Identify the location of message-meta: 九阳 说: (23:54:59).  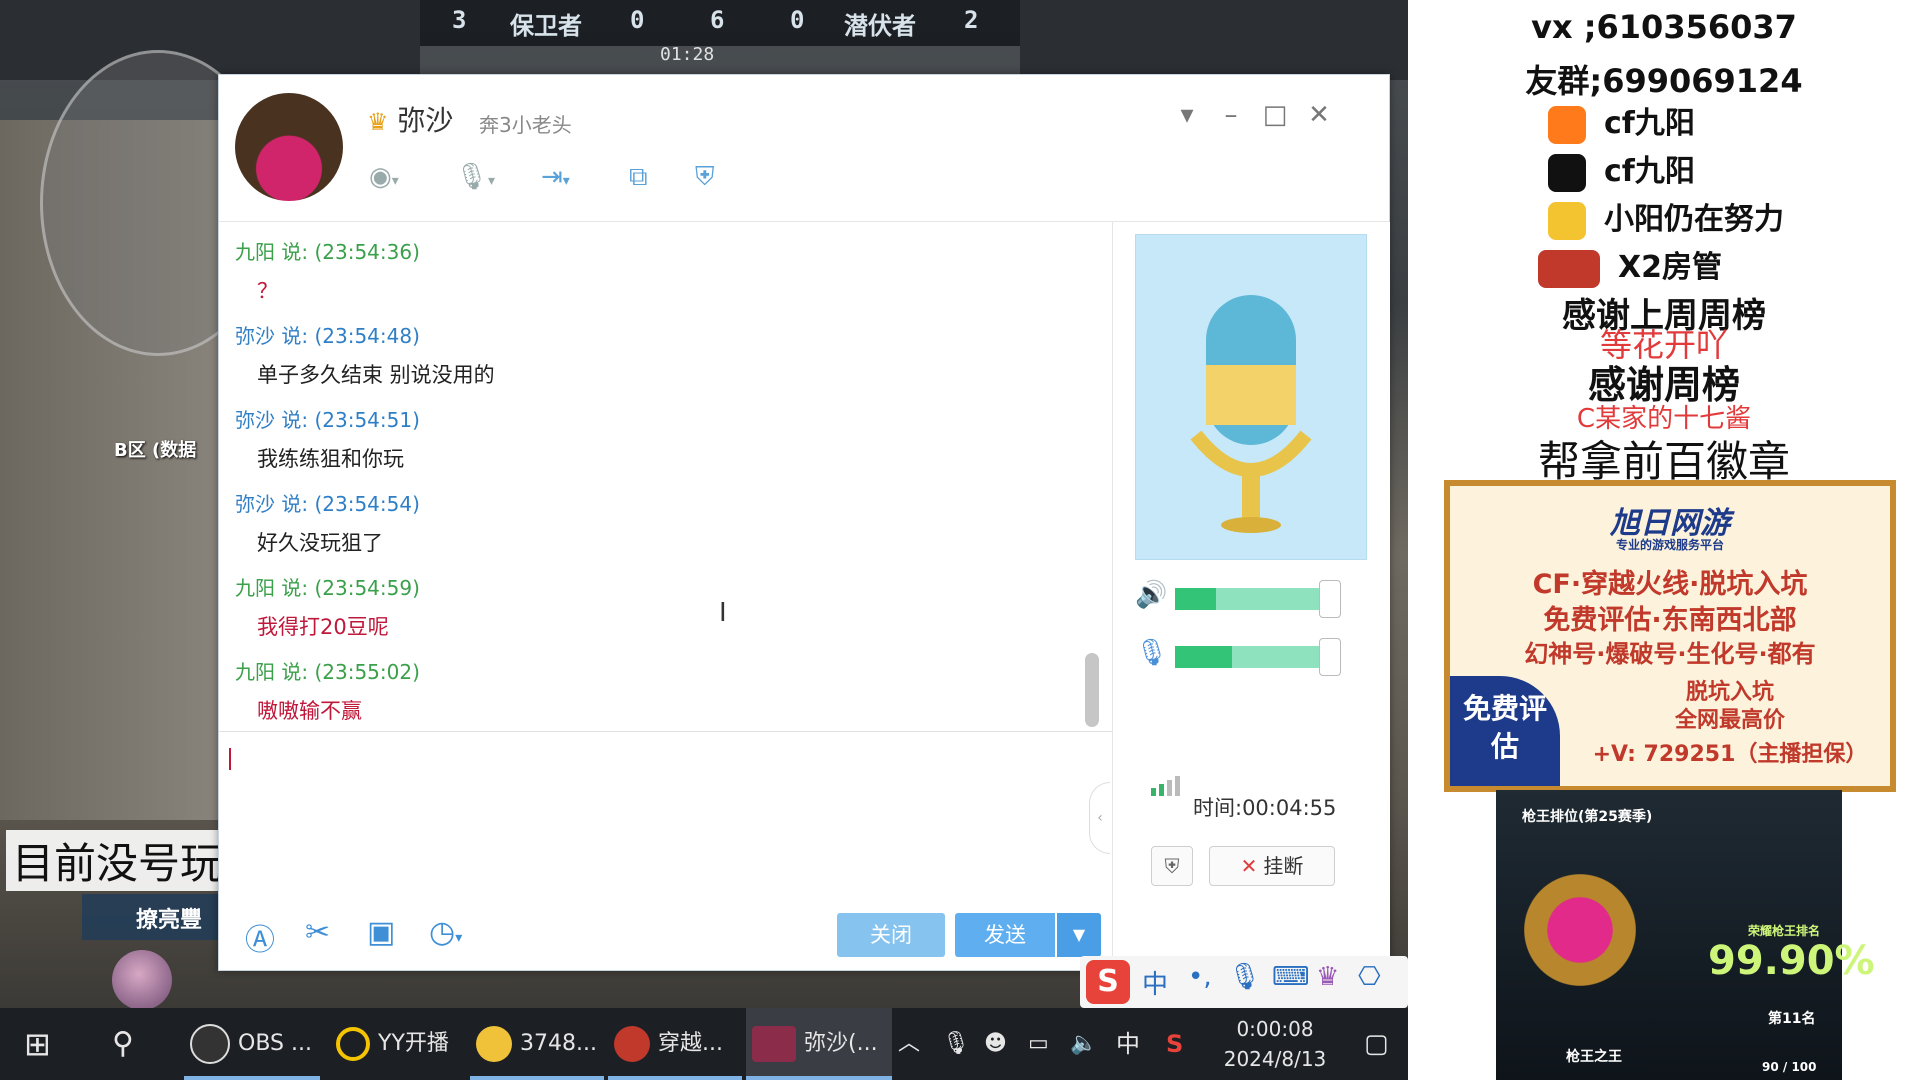
(327, 588).